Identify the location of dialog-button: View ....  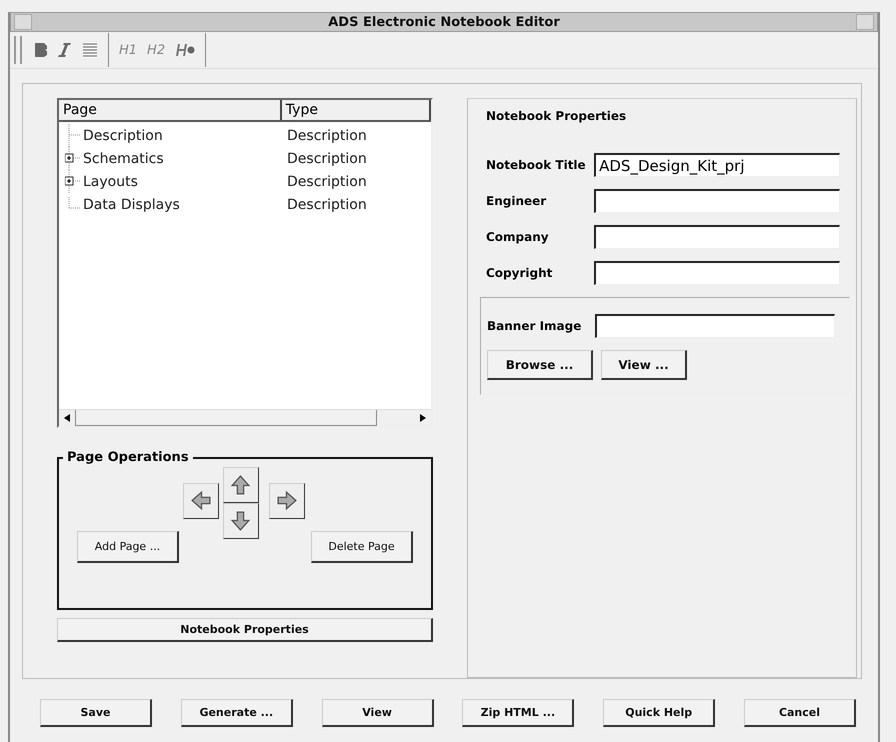
(644, 365).